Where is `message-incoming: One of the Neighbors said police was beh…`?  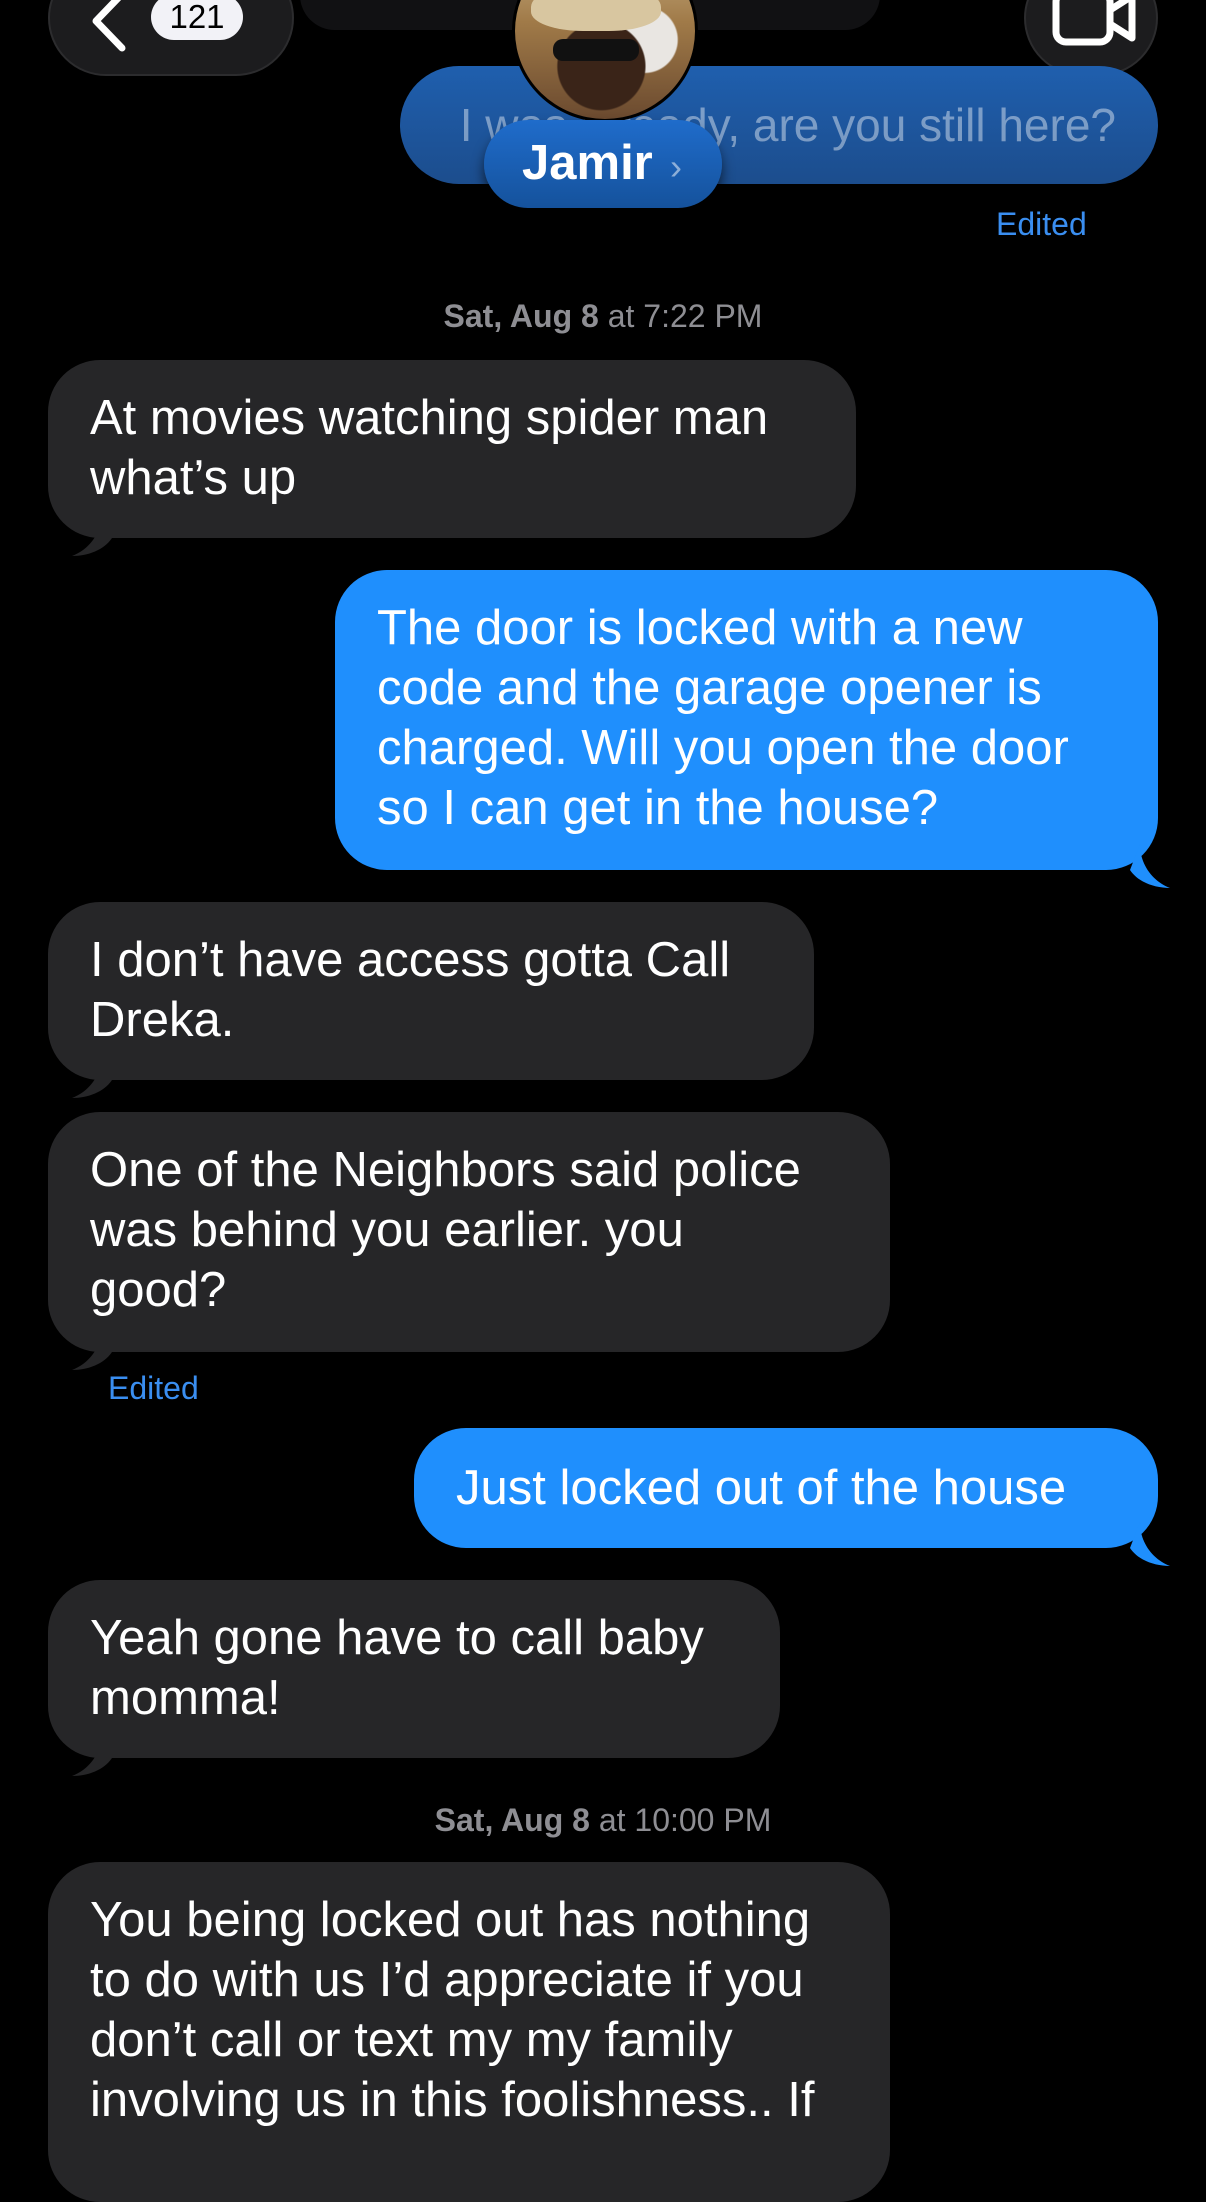
message-incoming: One of the Neighbors said police was beh… is located at coordinates (469, 1232).